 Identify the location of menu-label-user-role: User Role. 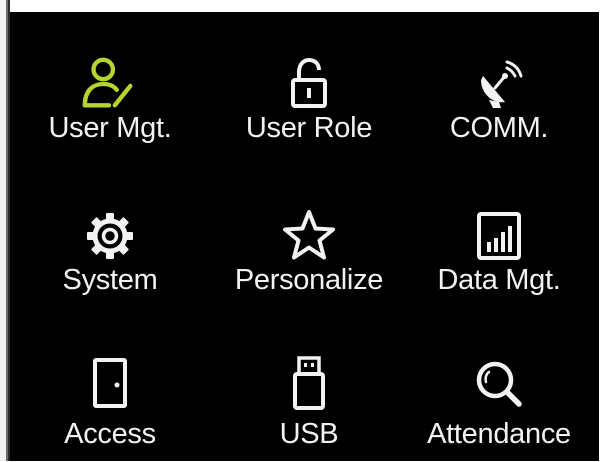
(309, 128).